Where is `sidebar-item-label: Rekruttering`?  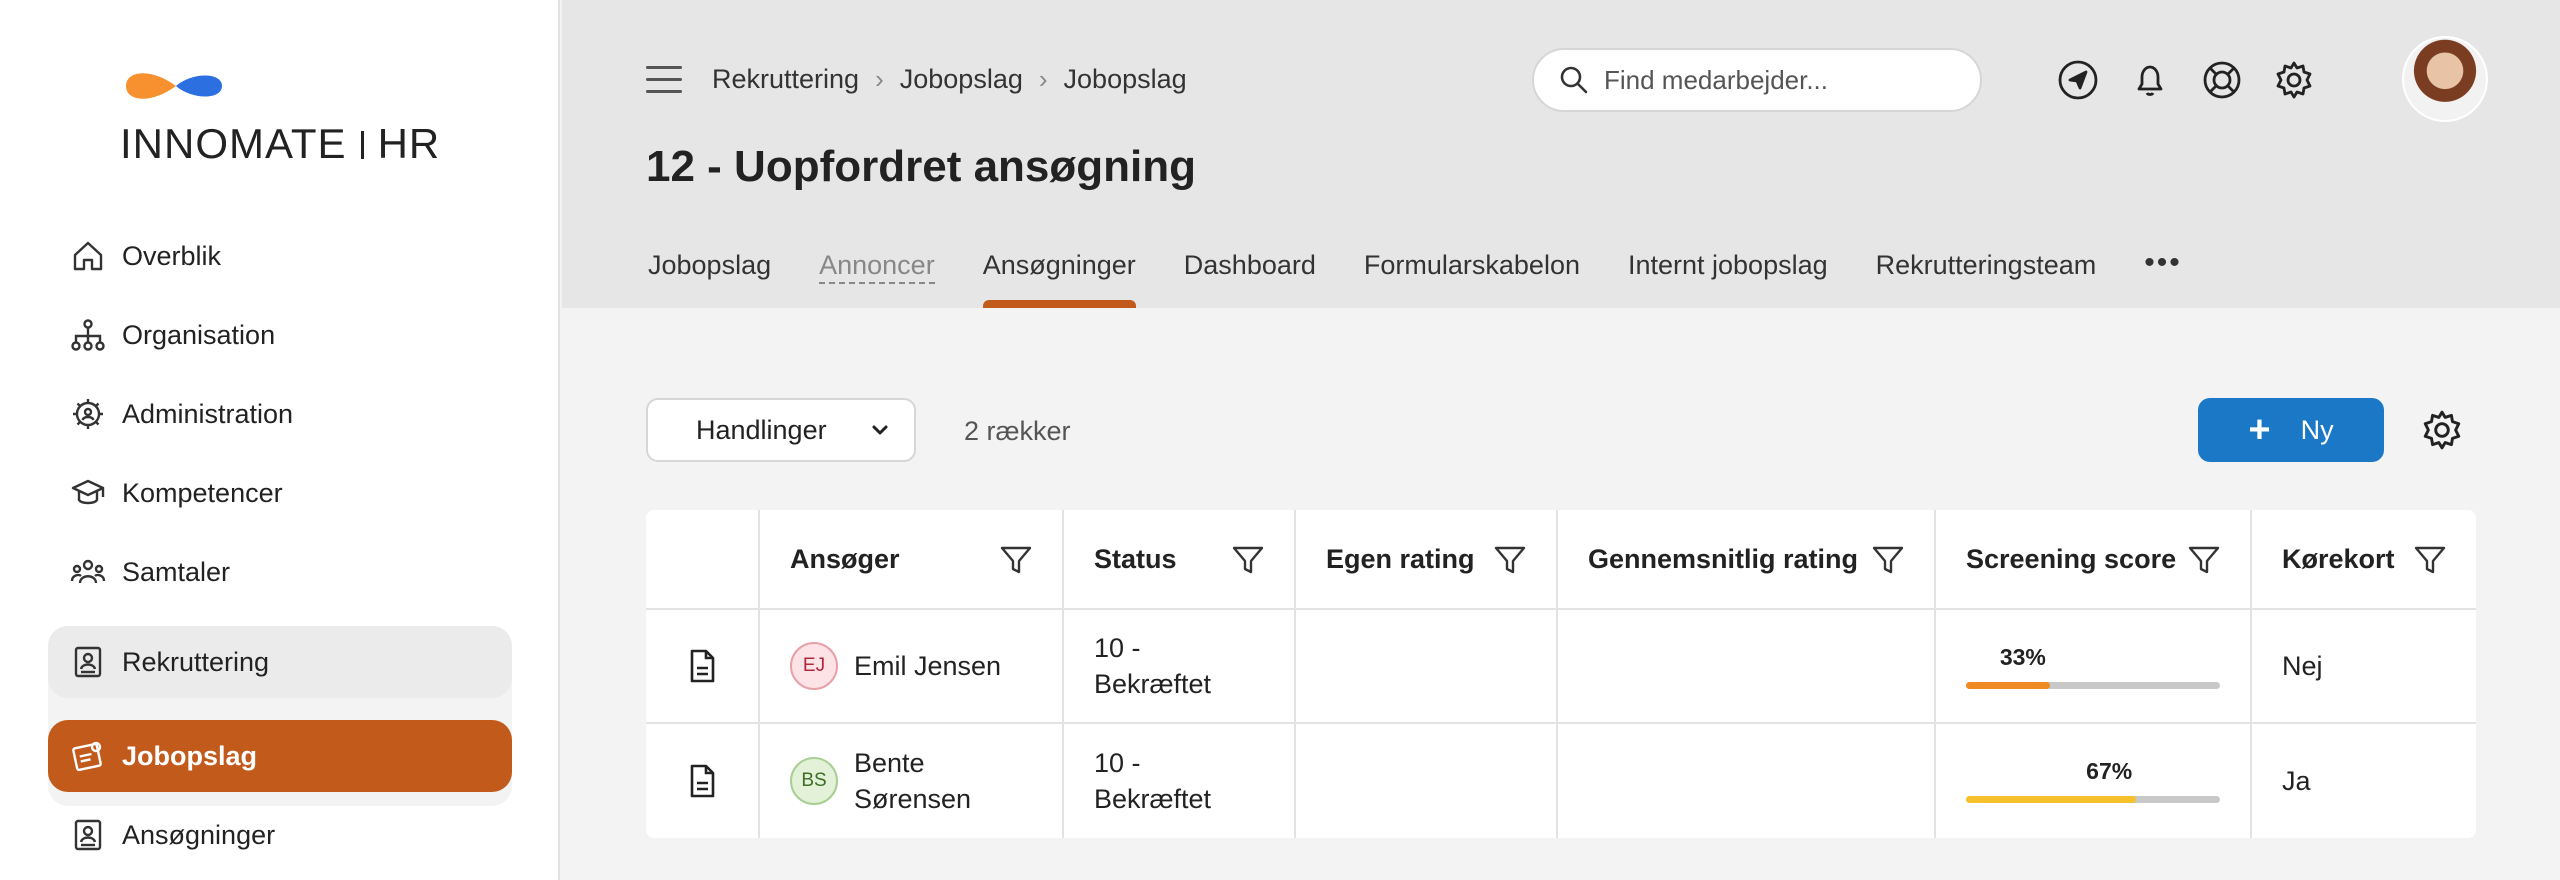
sidebar-item-label: Rekruttering is located at coordinates (196, 661).